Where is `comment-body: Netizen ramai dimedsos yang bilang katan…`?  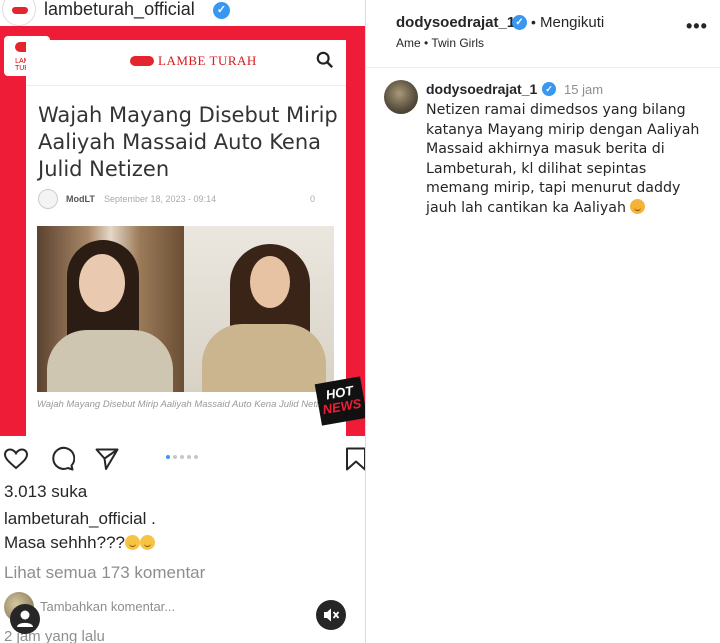
comment-body: Netizen ramai dimedsos yang bilang katan… is located at coordinates (568, 160).